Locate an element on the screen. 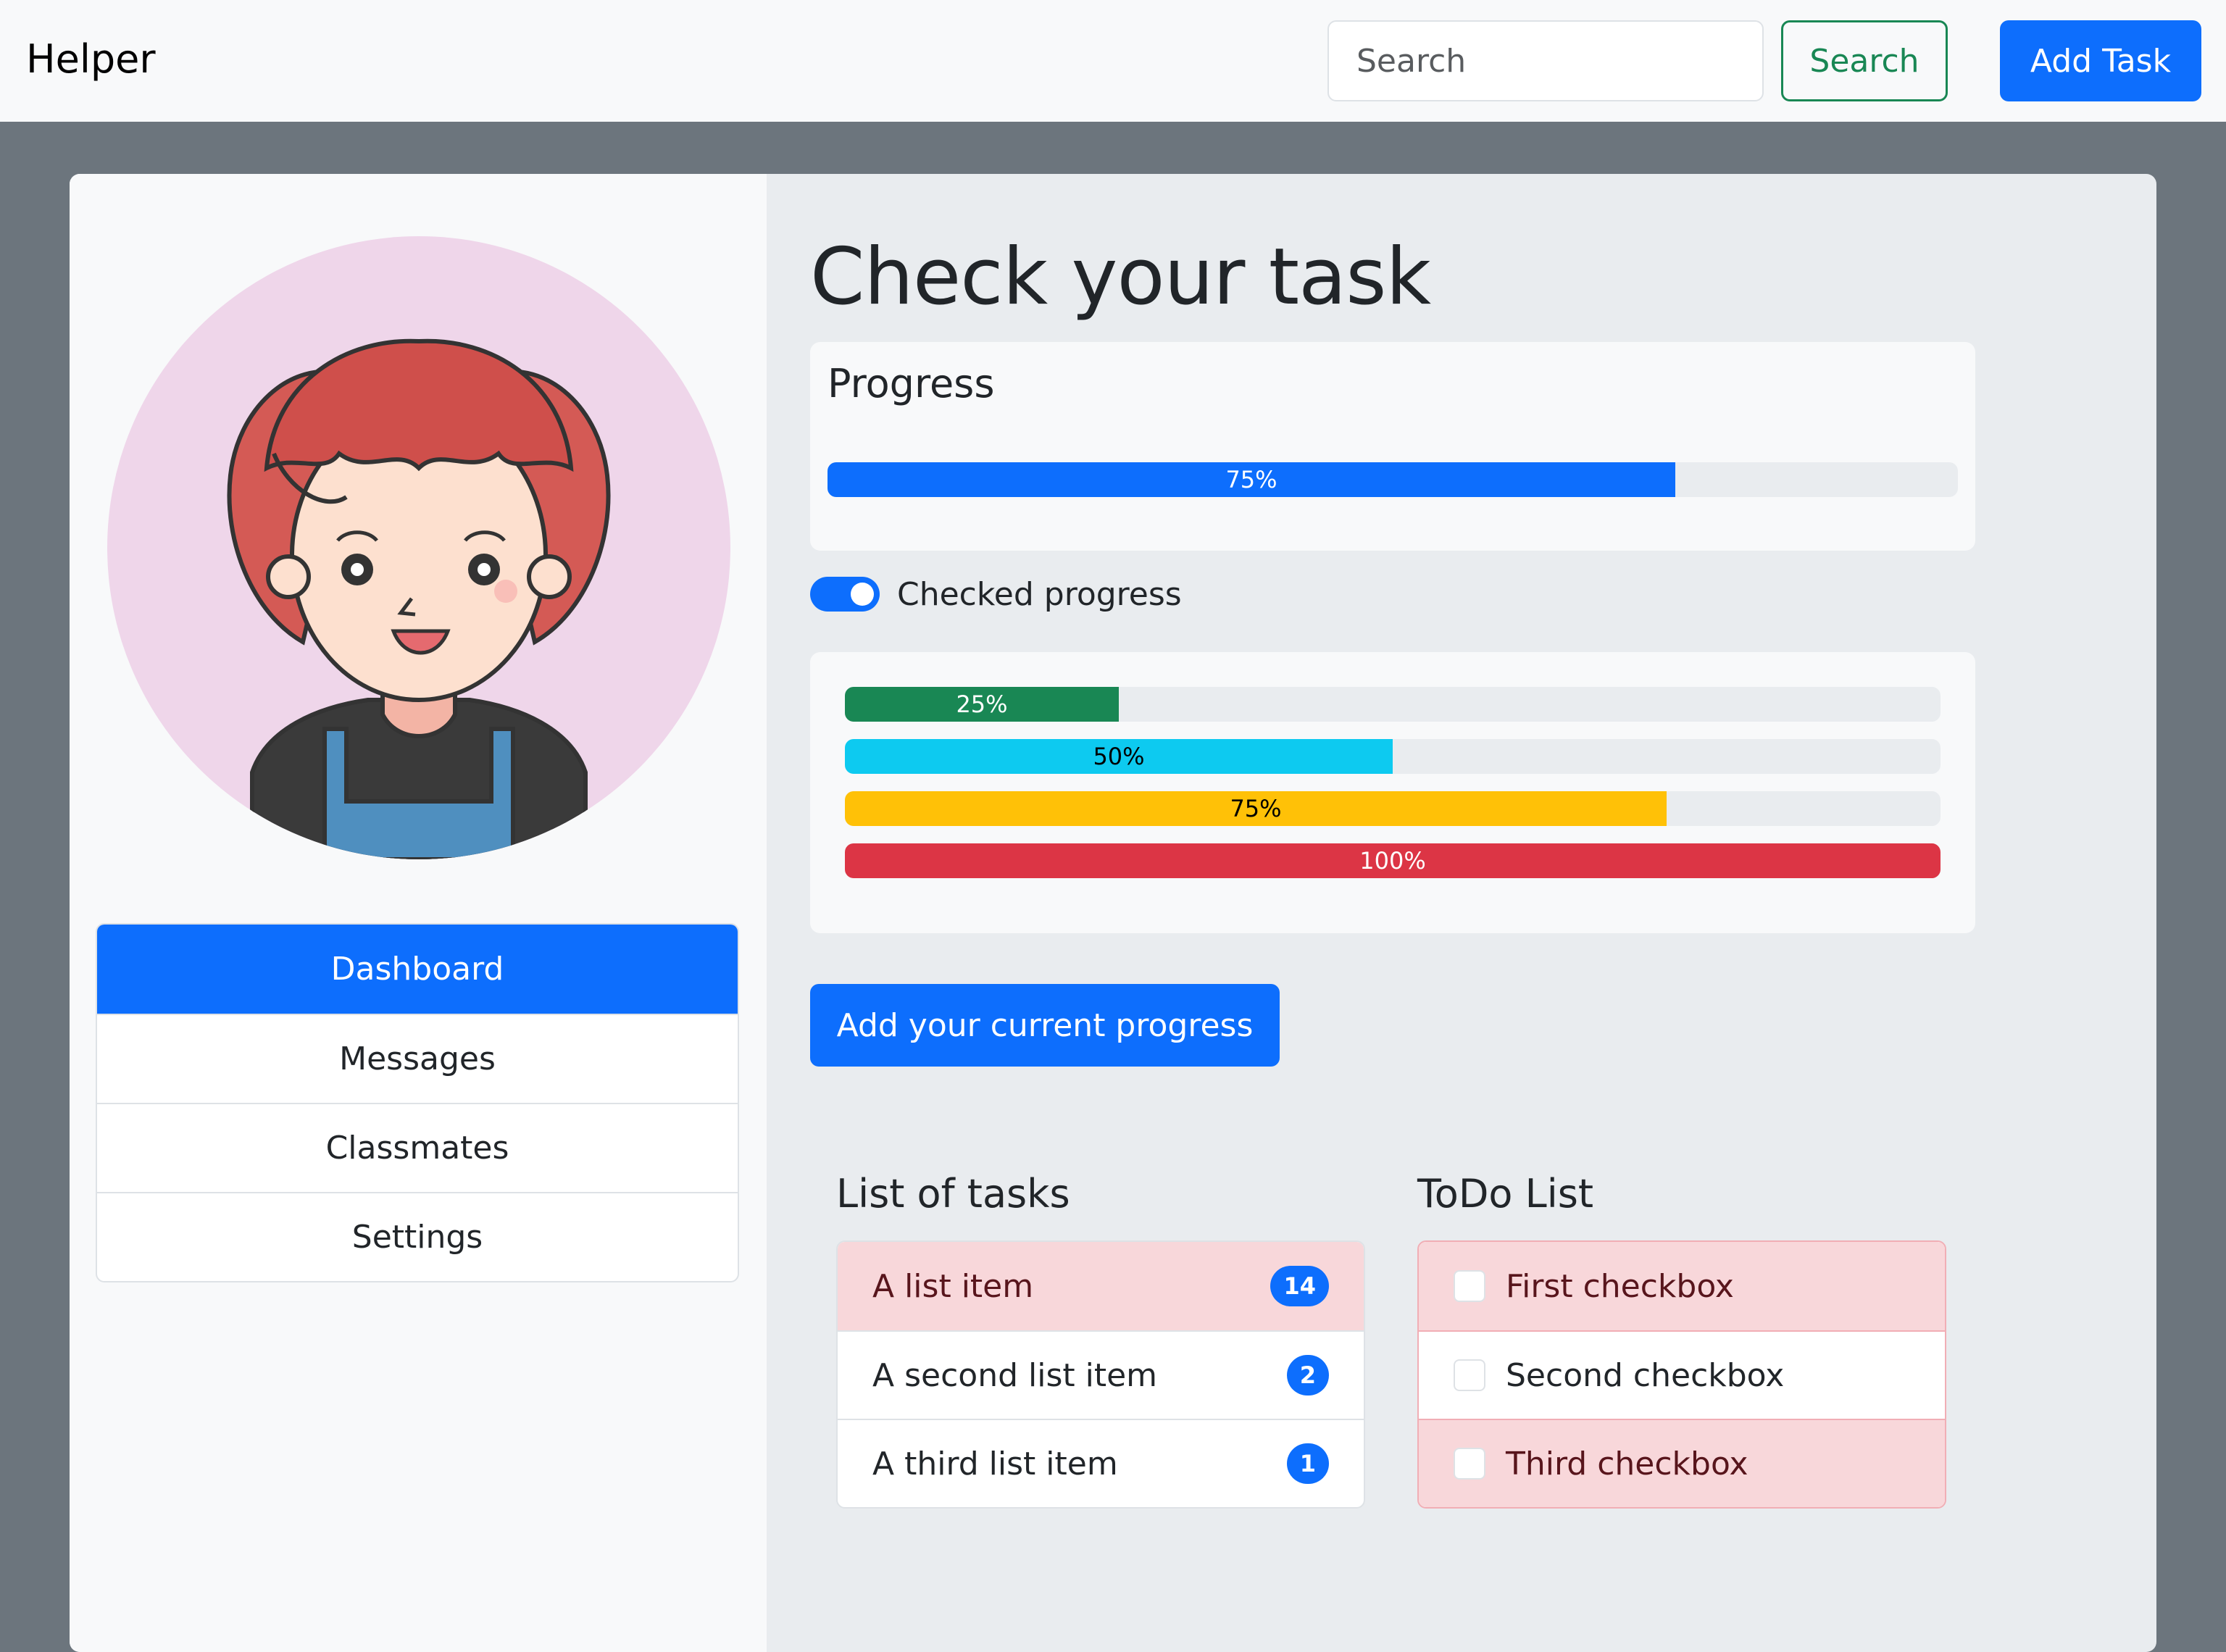  list-item-label: A second list item is located at coordinates (1015, 1375).